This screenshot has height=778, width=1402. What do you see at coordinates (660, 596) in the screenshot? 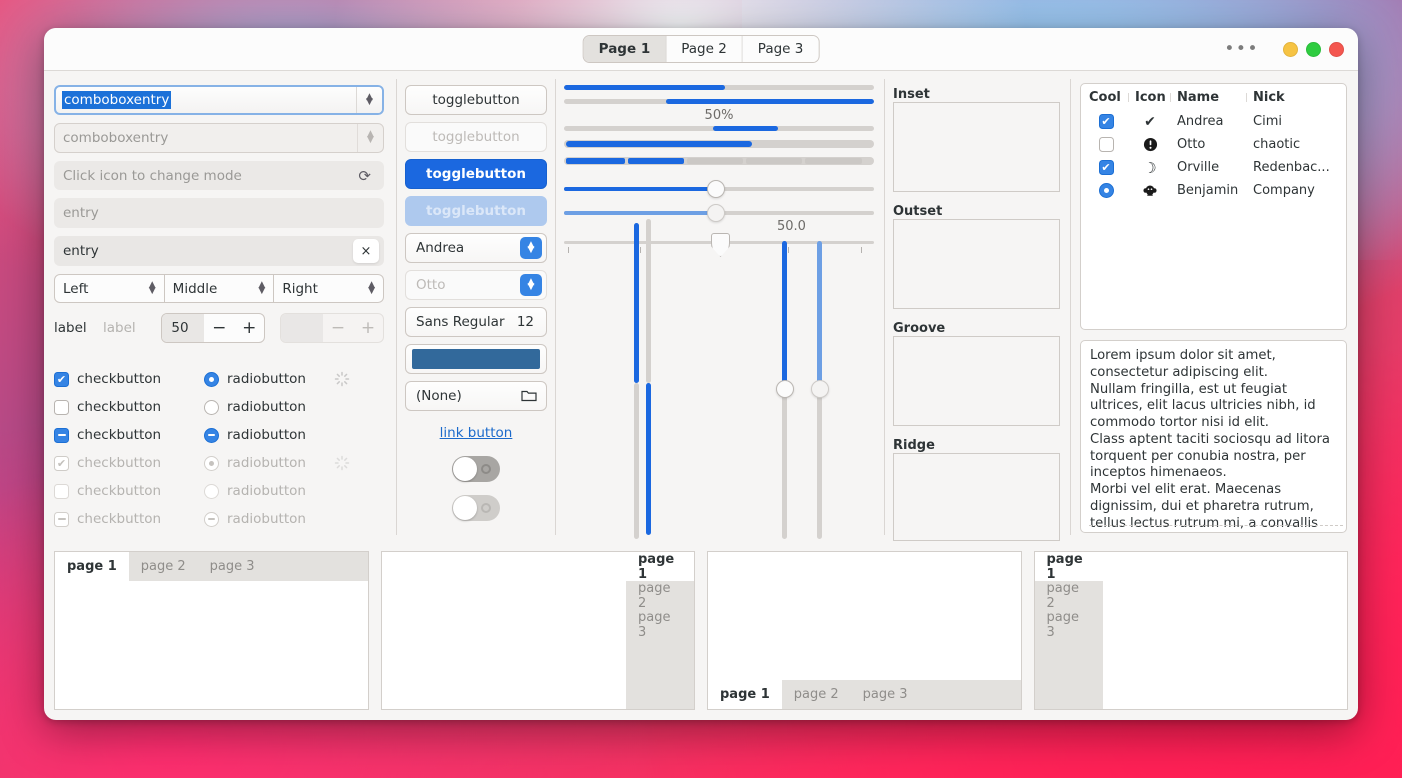
I see `notebook-right-tab-2: page 2` at bounding box center [660, 596].